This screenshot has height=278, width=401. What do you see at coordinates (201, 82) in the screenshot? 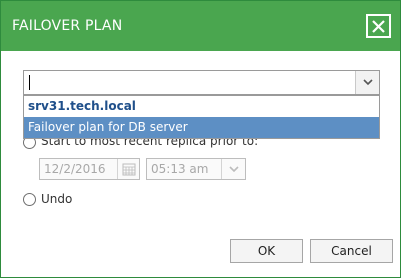
I see `plan-select-combobox` at bounding box center [201, 82].